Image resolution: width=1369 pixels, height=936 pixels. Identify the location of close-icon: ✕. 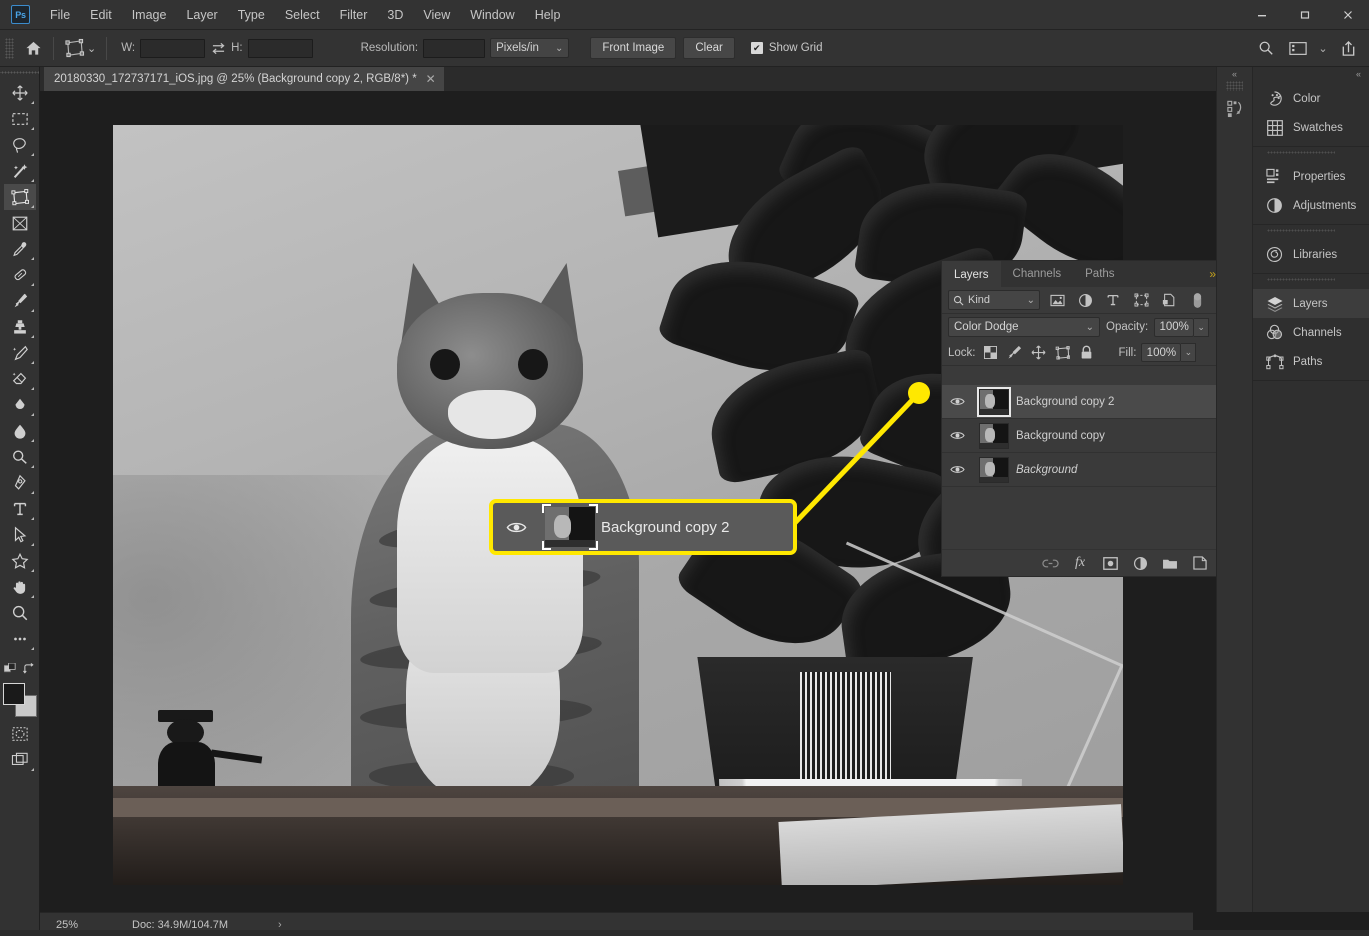
(430, 79).